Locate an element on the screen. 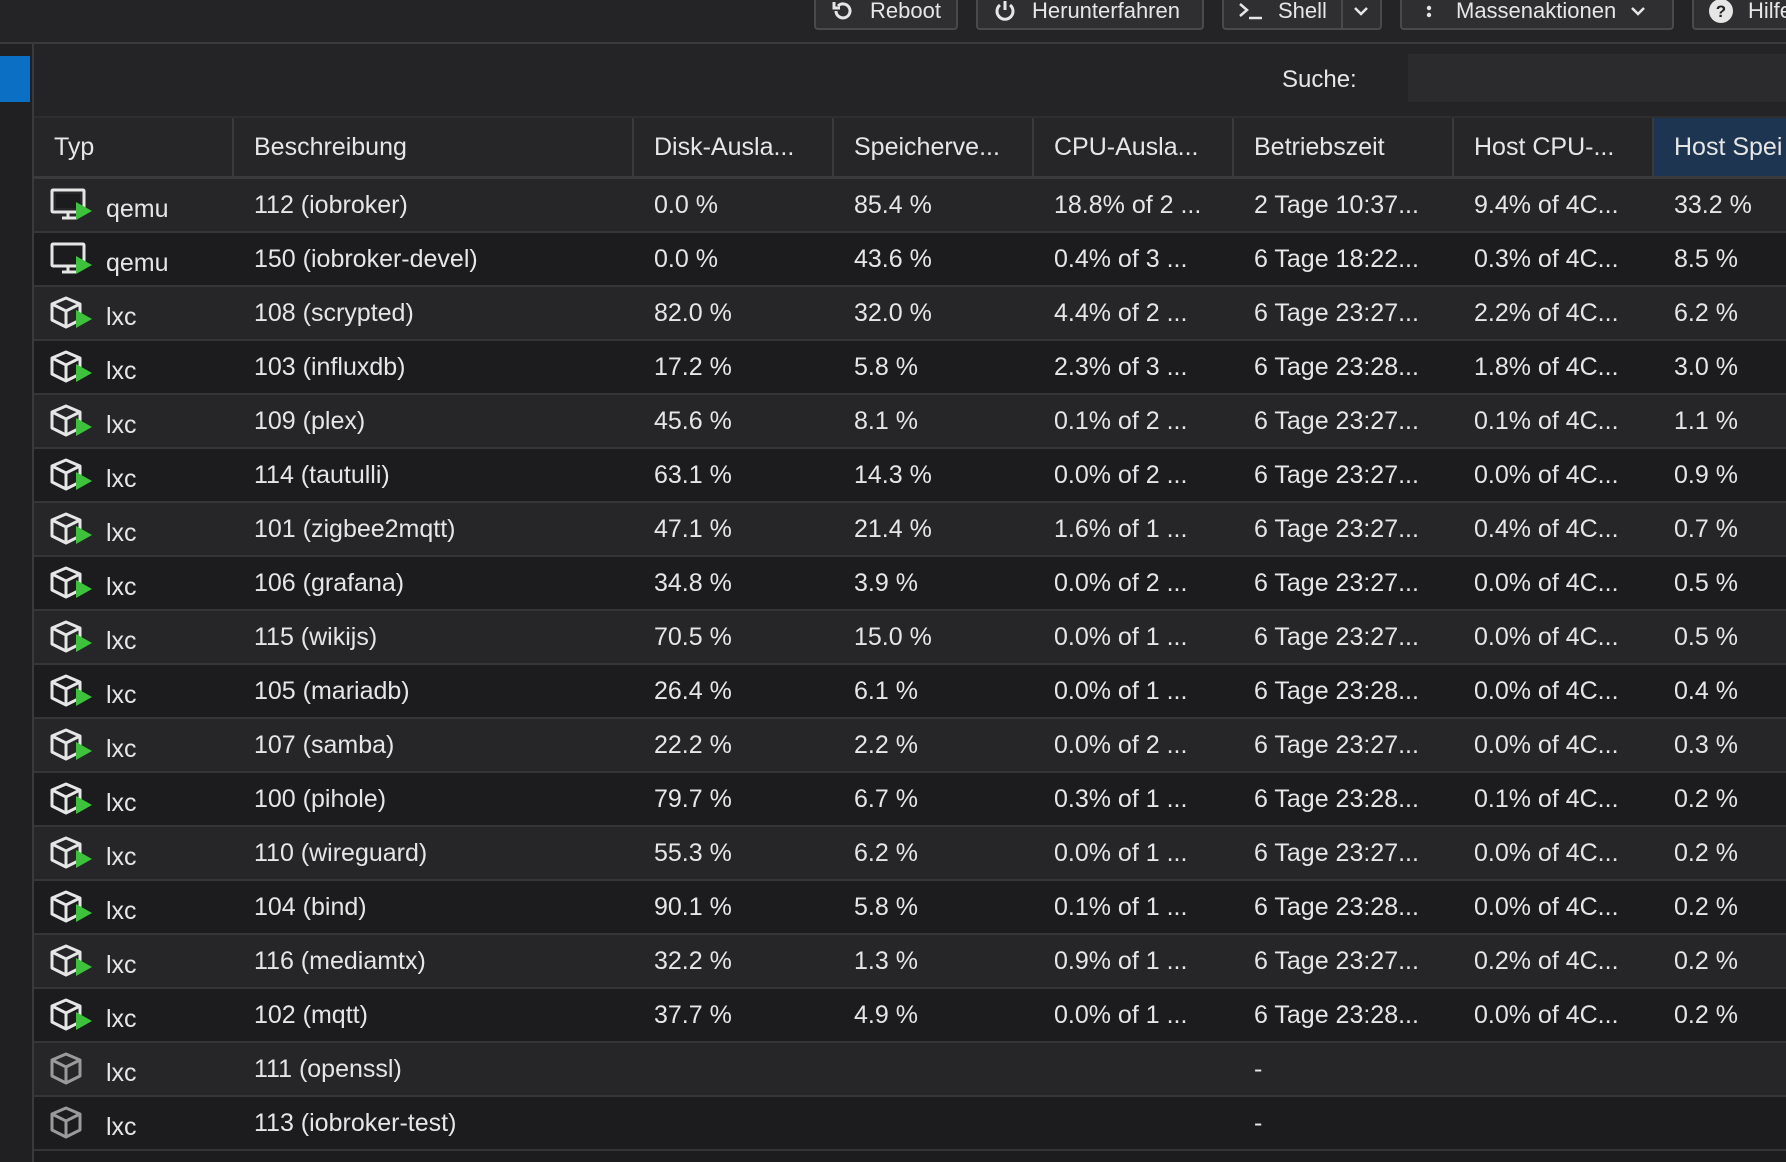  memory-usage-cell: 5.8 % is located at coordinates (886, 367).